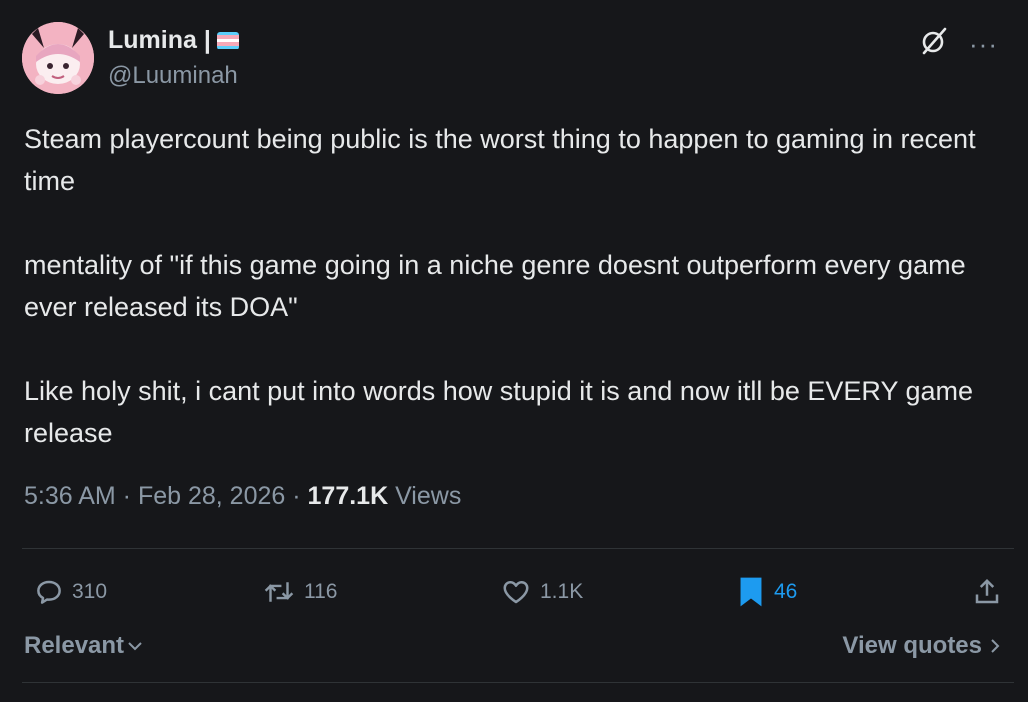  I want to click on avatar, so click(58, 58).